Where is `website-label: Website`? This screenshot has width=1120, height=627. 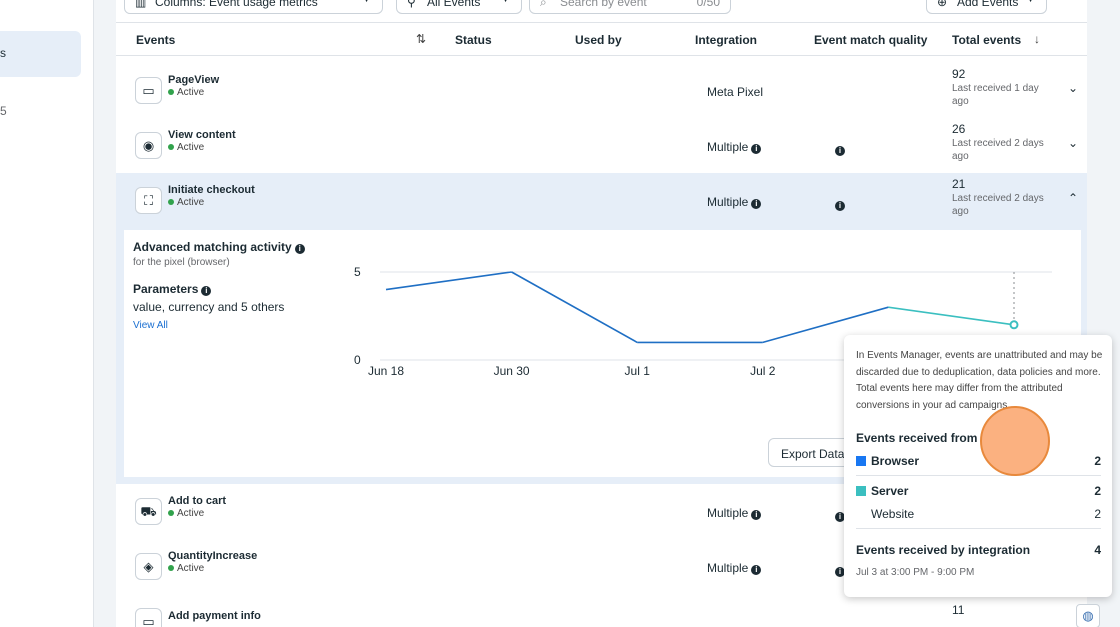
website-label: Website is located at coordinates (893, 514).